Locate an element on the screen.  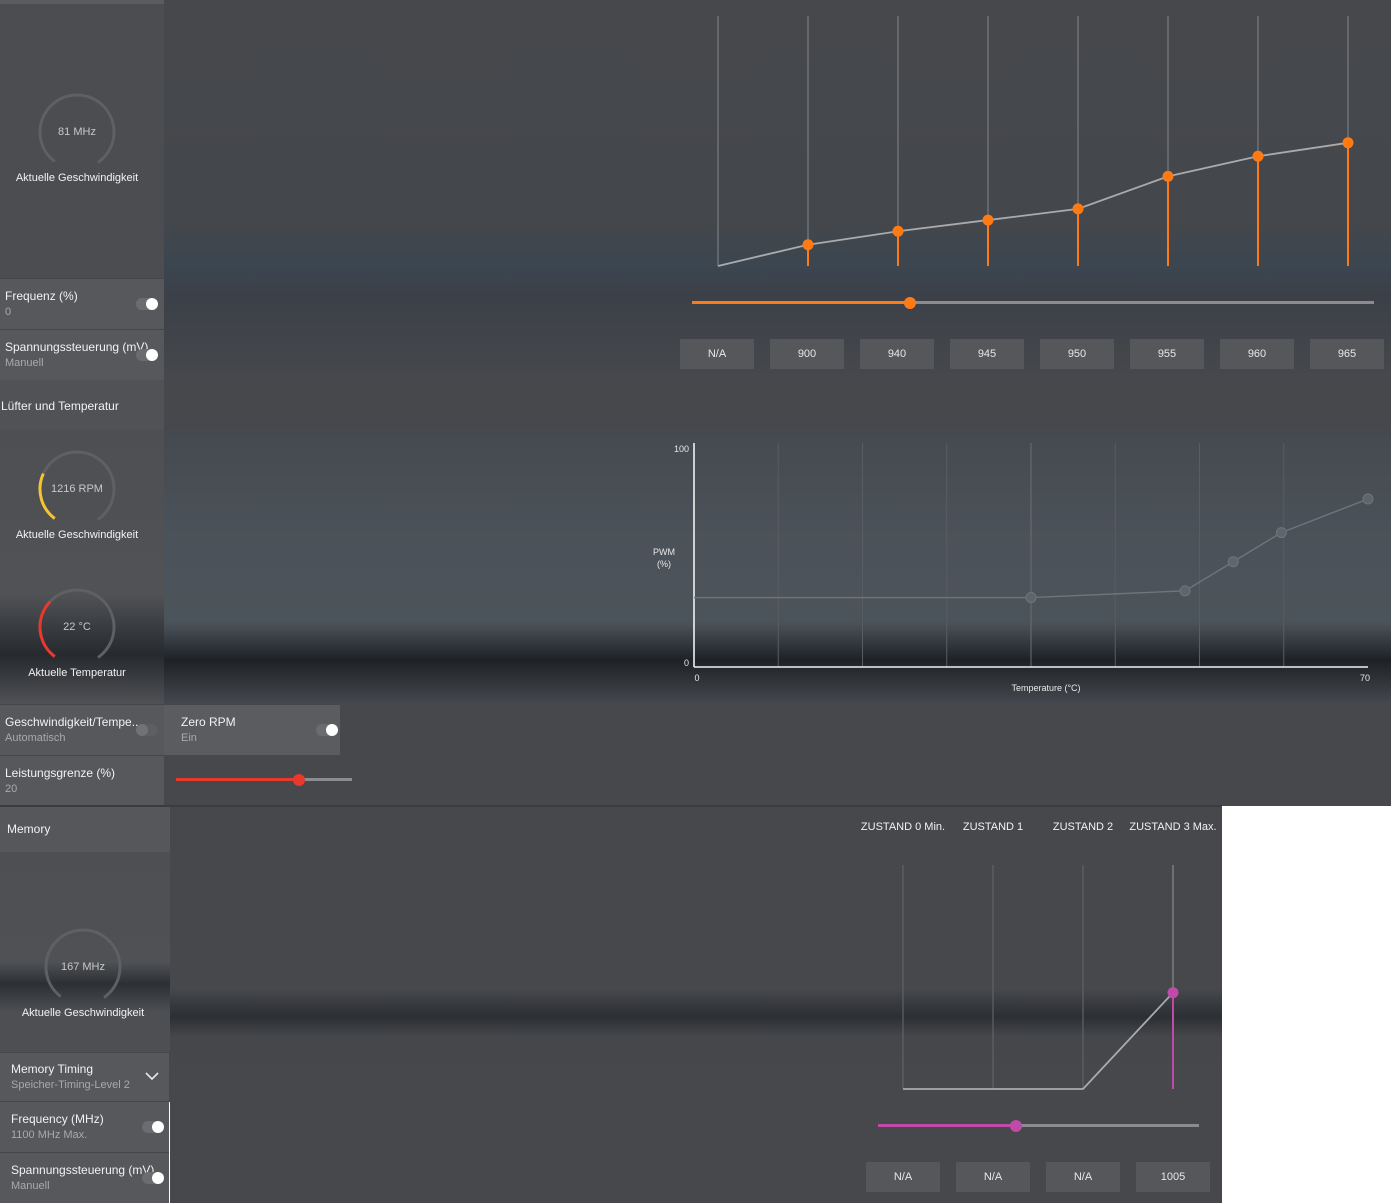
fan-section-title: Lüfter und Temperatur is located at coordinates (60, 406).